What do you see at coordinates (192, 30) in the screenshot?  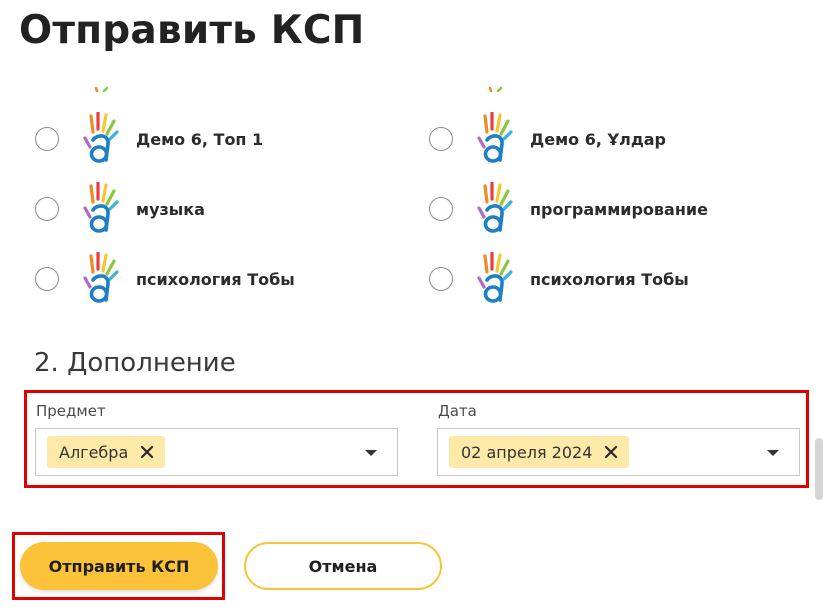 I see `page-title: Отправить КСП` at bounding box center [192, 30].